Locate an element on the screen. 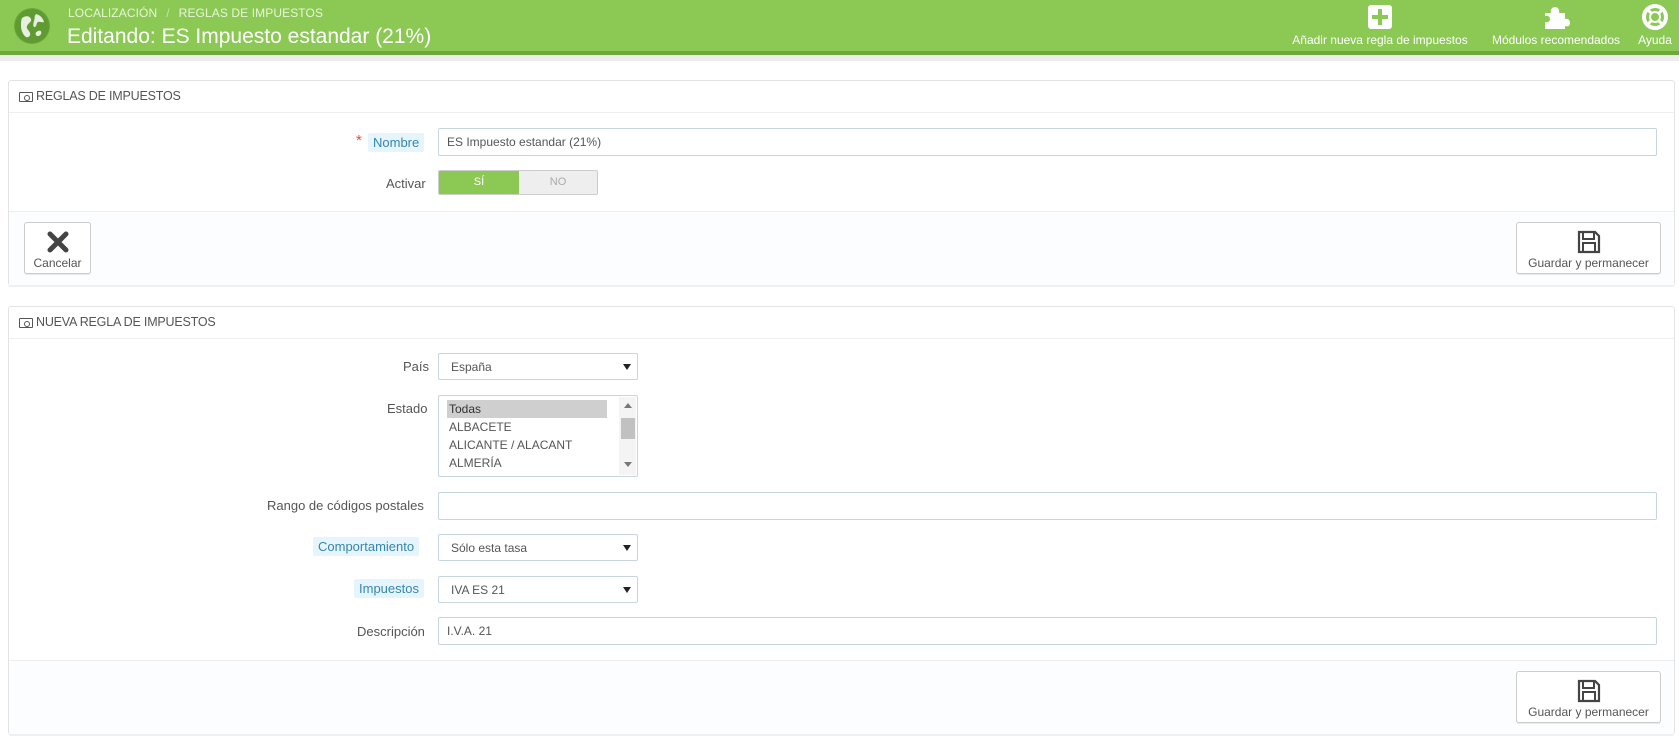 The image size is (1679, 753). panel-heading: NUEVA REGLA DE IMPUESTOS is located at coordinates (841, 323).